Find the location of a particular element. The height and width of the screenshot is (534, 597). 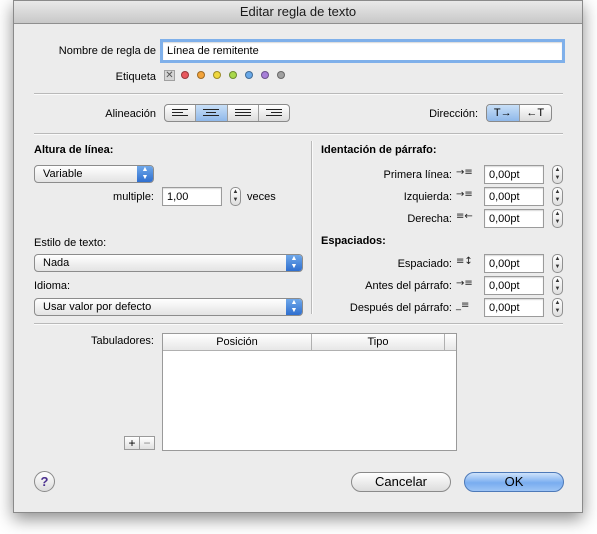

left-indent-label: Izquierda: is located at coordinates (427, 197).